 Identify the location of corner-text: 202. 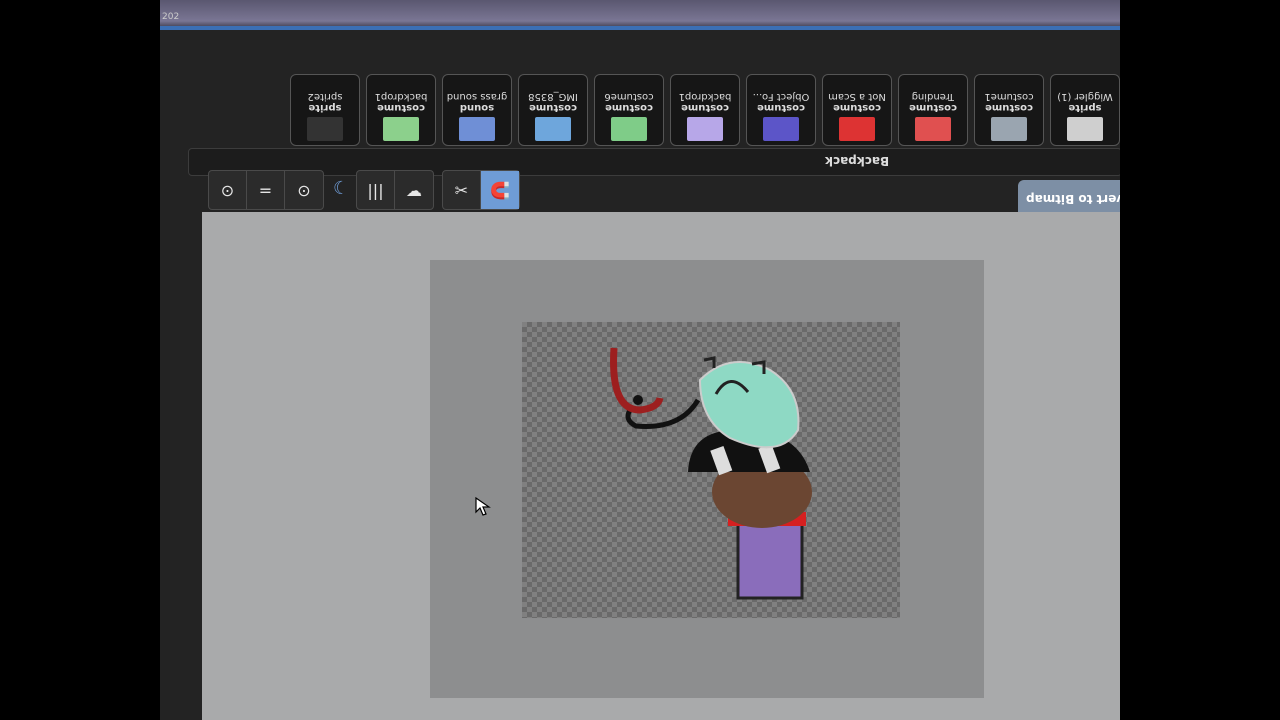
(171, 17).